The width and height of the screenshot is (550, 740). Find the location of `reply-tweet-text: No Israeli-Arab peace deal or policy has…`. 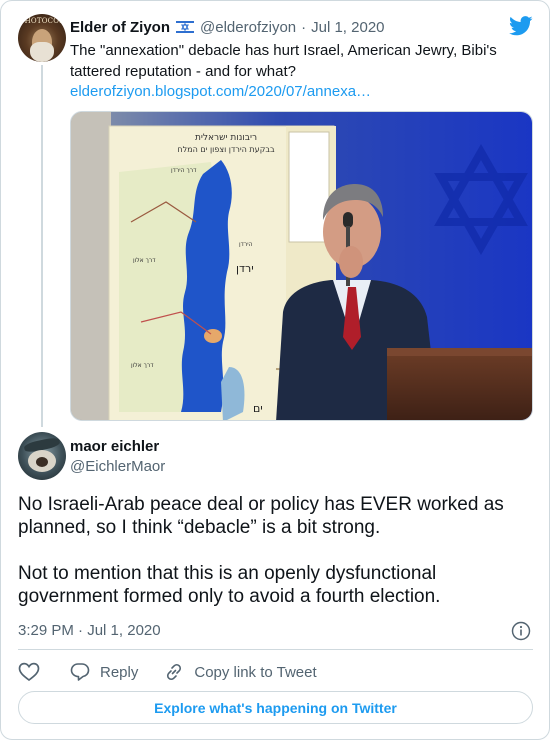

reply-tweet-text: No Israeli-Arab peace deal or policy has… is located at coordinates (261, 550).